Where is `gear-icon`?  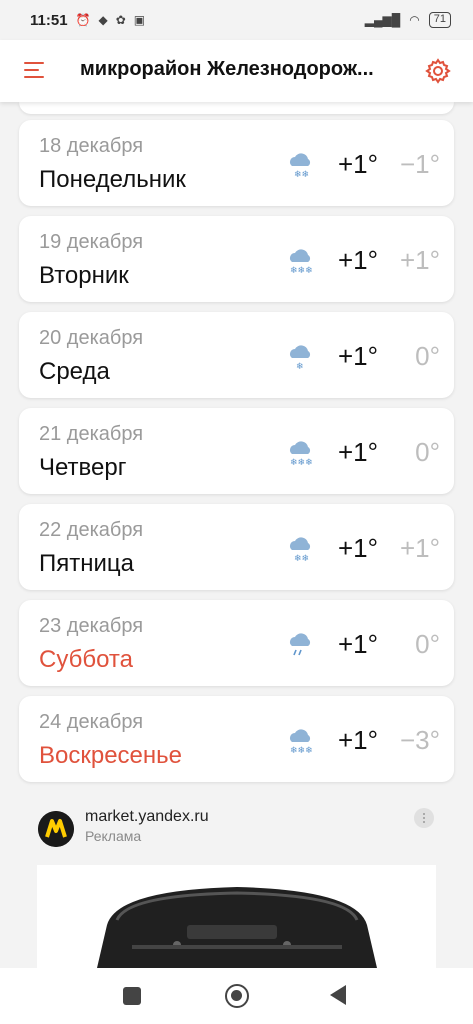
gear-icon is located at coordinates (438, 71).